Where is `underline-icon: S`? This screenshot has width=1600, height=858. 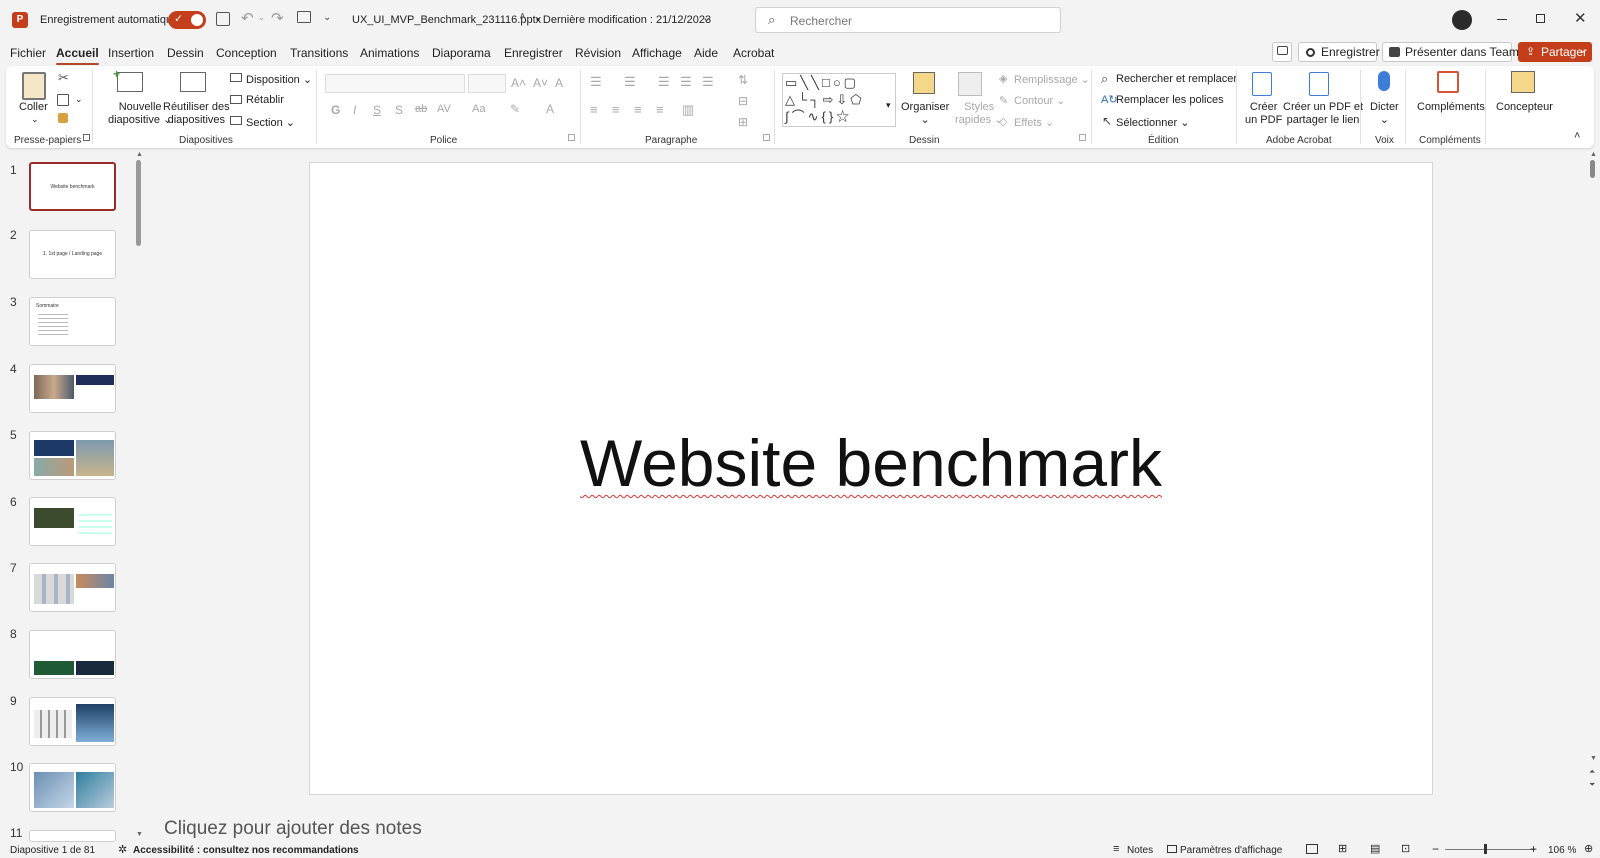
underline-icon: S is located at coordinates (377, 110).